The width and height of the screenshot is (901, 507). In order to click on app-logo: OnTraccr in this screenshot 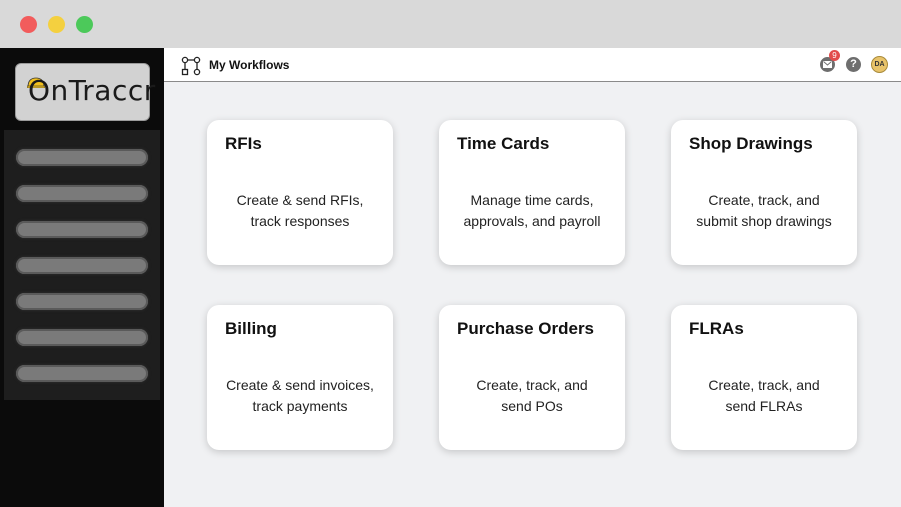, I will do `click(85, 92)`.